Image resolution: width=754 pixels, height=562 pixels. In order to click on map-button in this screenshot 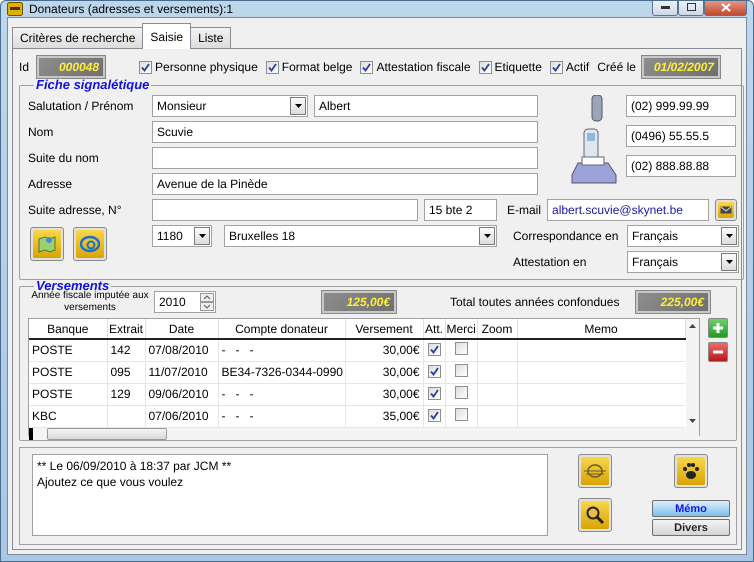, I will do `click(47, 244)`.